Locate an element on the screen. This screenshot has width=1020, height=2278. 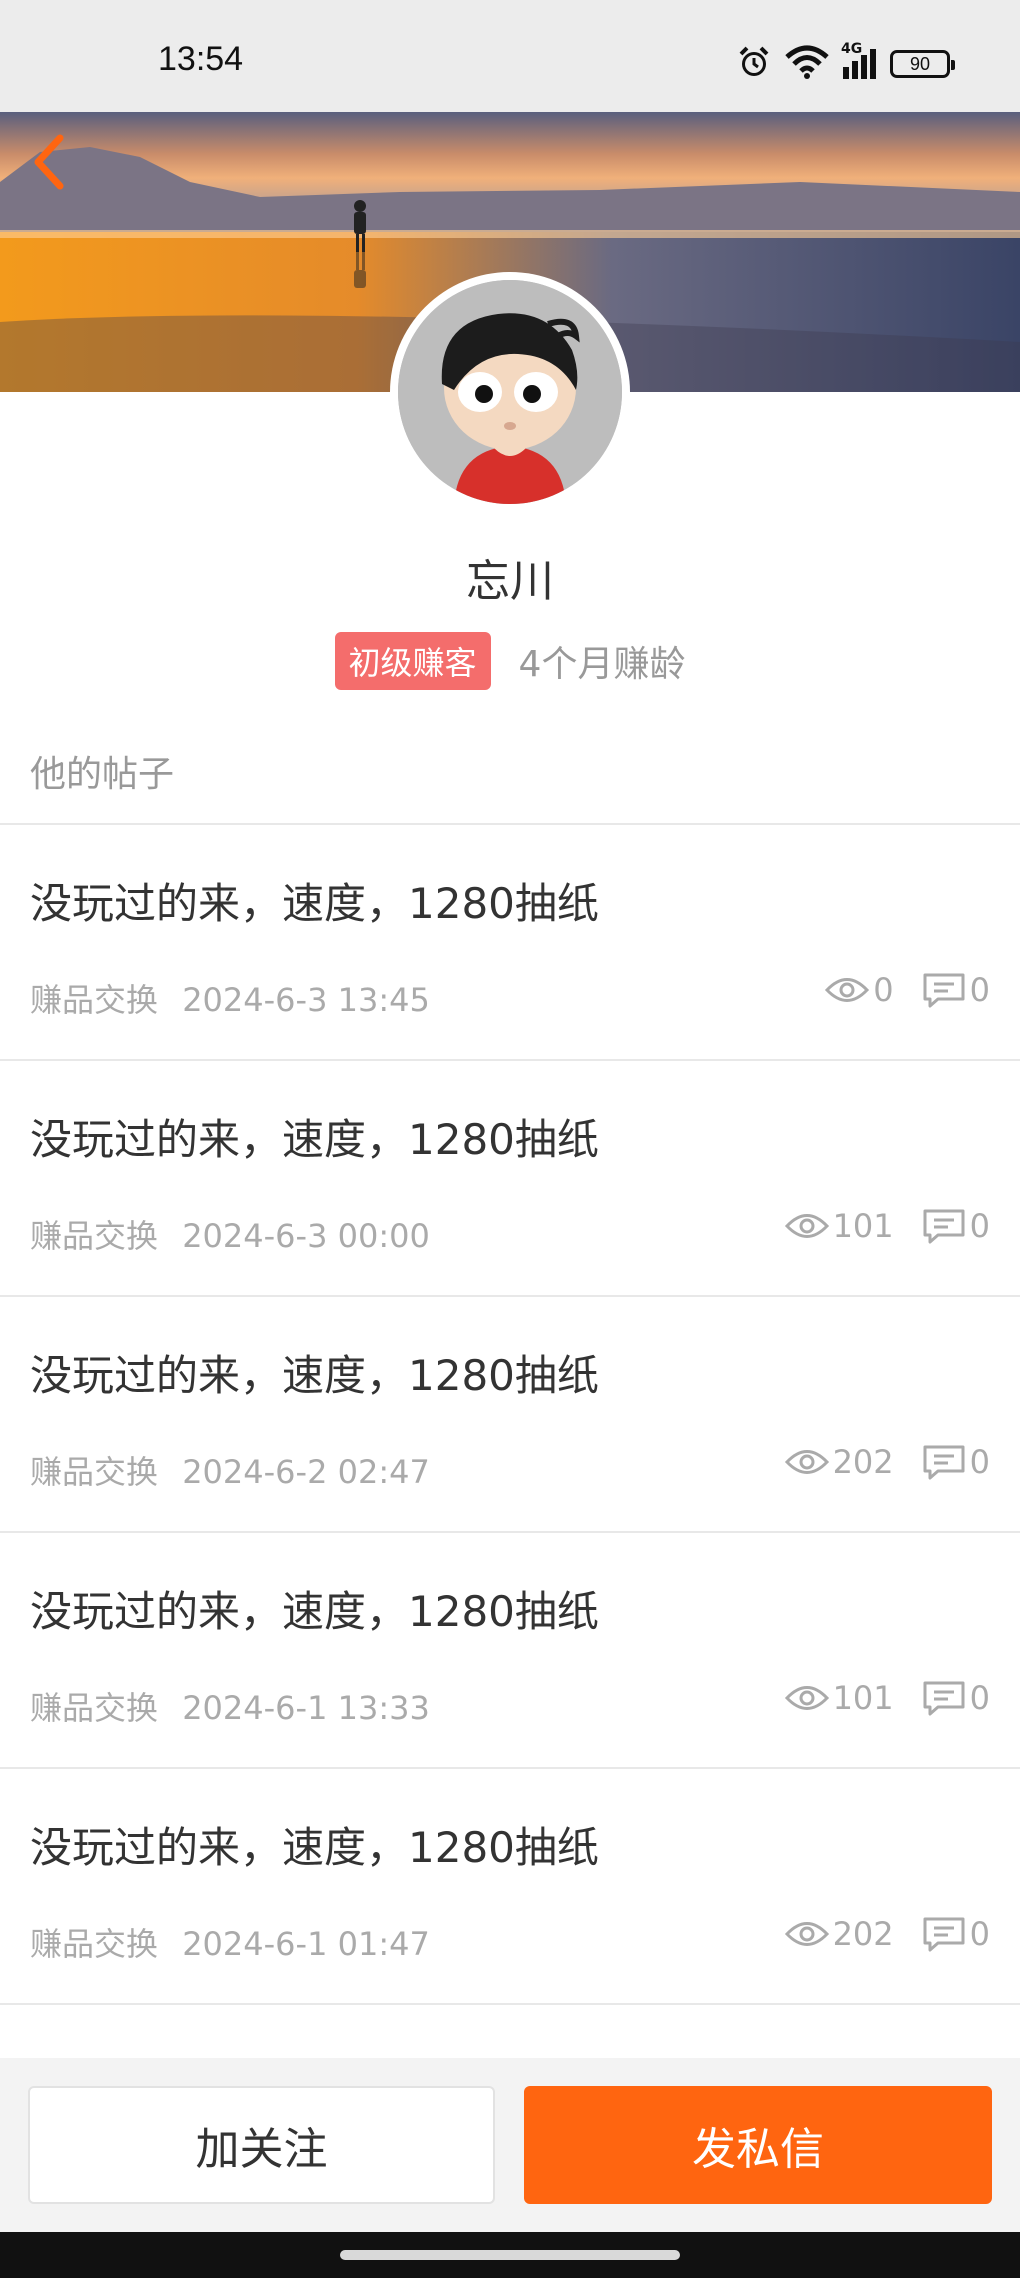
post-meta: 赚品交换 2024-6-1 01:47 is located at coordinates (230, 1942).